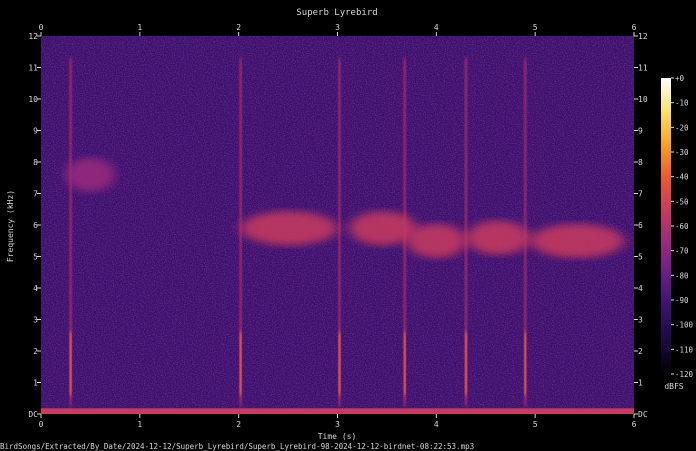 The image size is (696, 451). I want to click on y-axis-right: DC123456789101112, so click(641, 225).